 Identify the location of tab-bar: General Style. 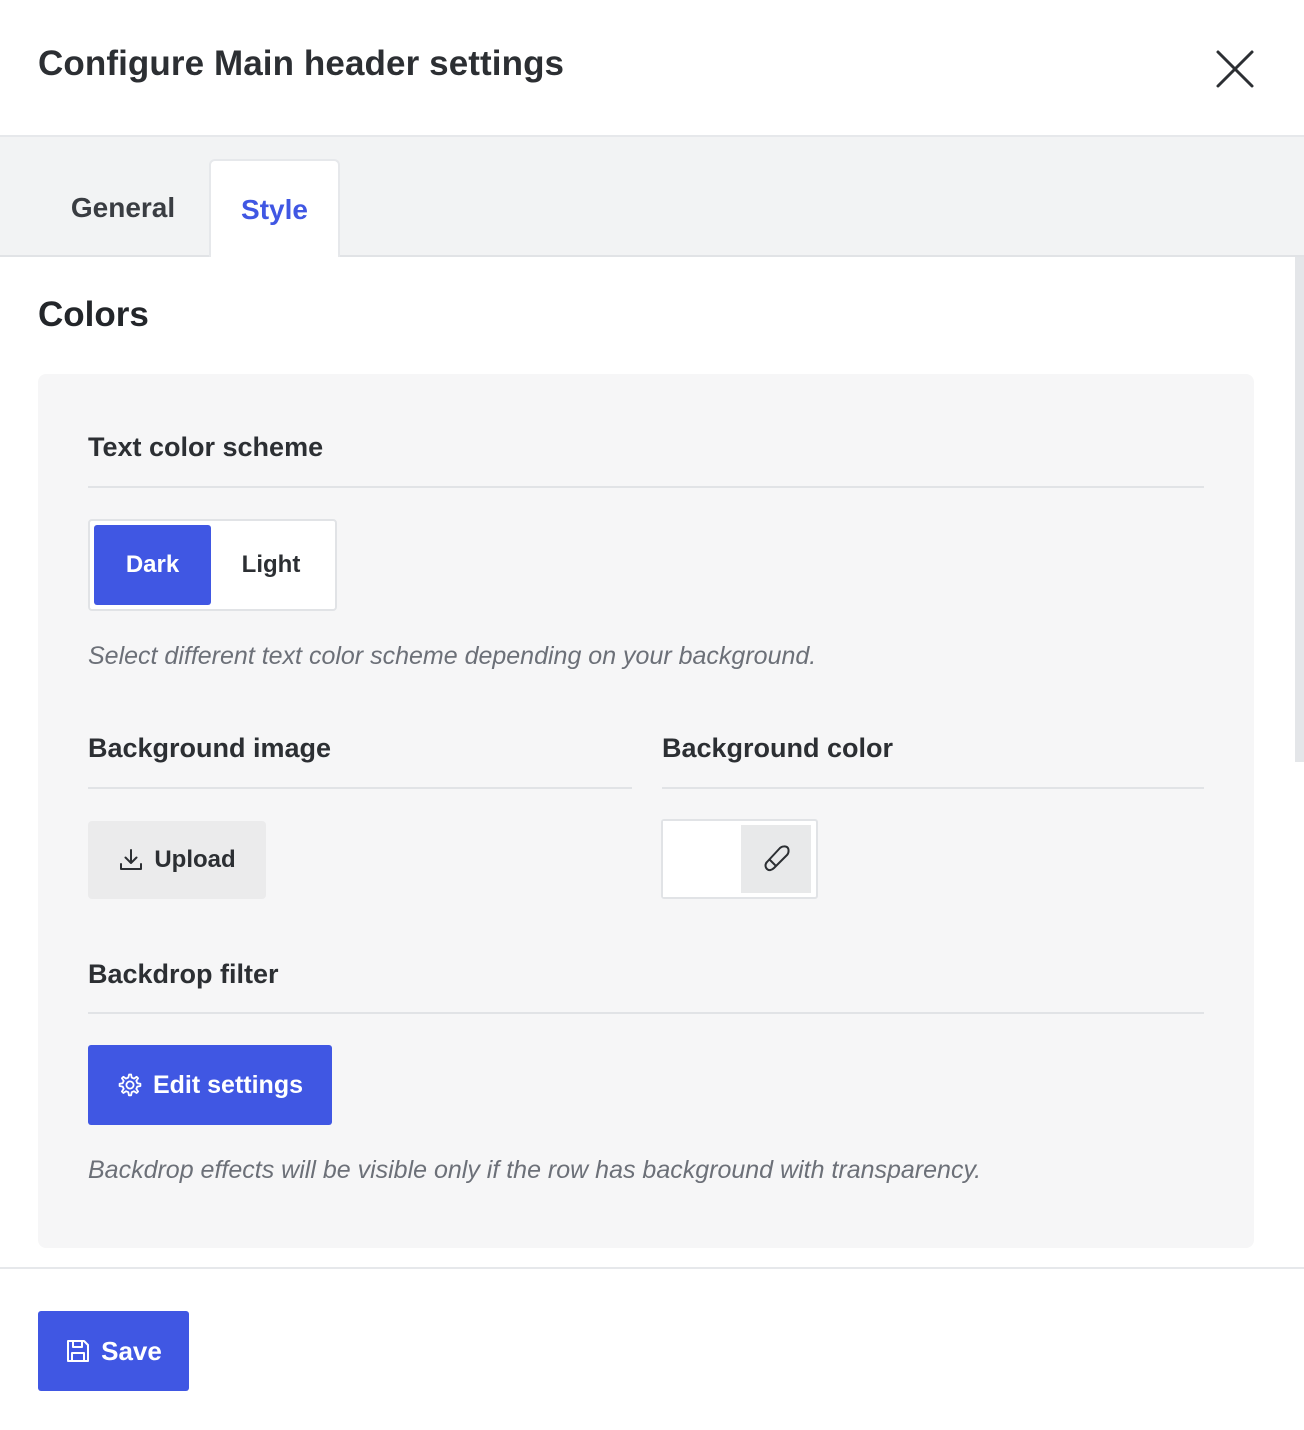
(652, 198).